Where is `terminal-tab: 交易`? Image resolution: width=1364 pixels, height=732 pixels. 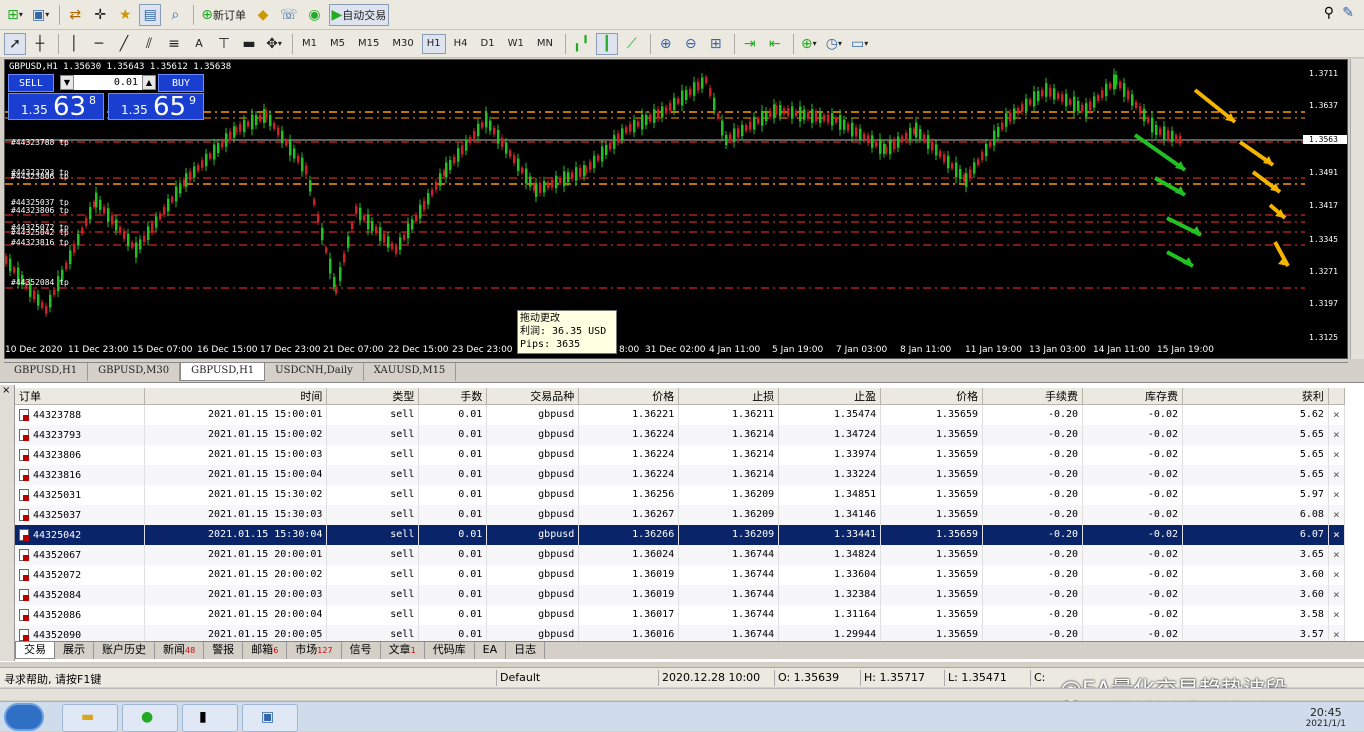 terminal-tab: 交易 is located at coordinates (35, 650).